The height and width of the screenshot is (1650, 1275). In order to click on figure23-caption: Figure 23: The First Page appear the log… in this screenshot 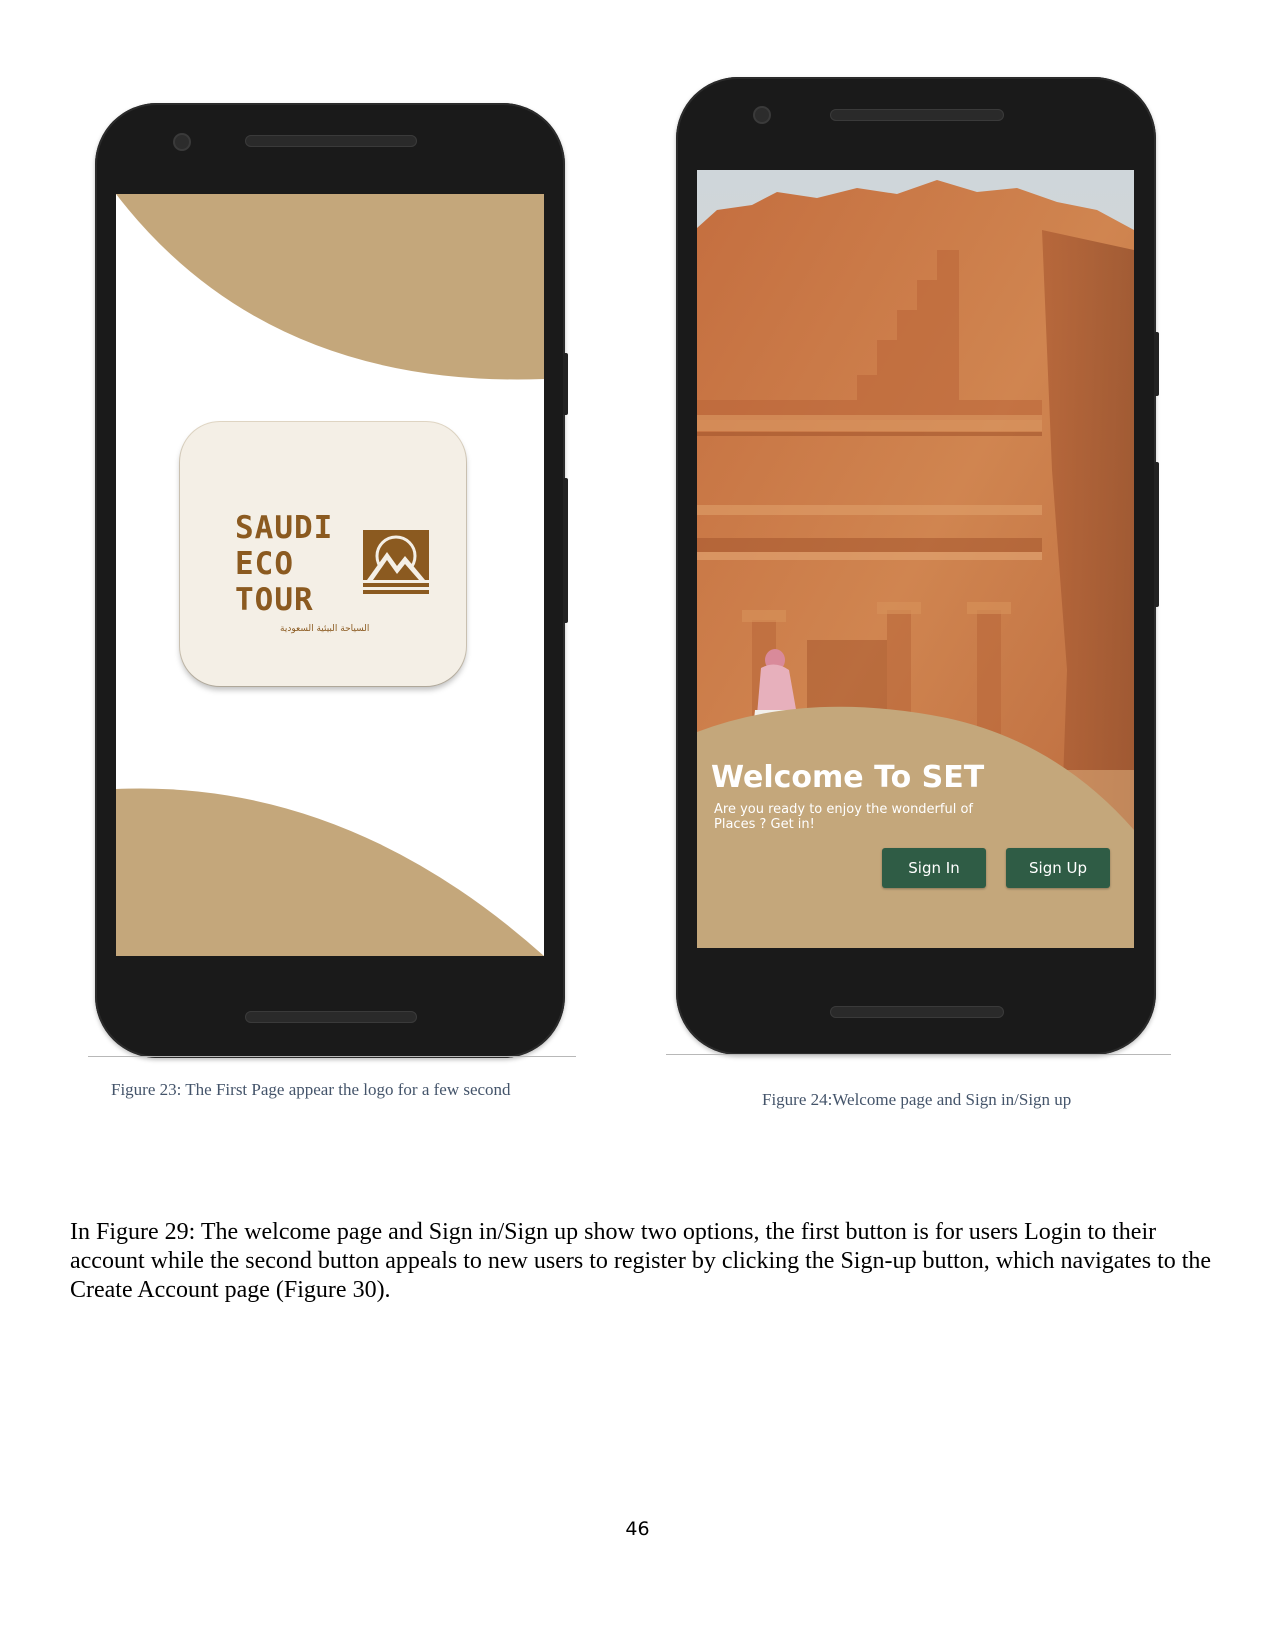, I will do `click(311, 1089)`.